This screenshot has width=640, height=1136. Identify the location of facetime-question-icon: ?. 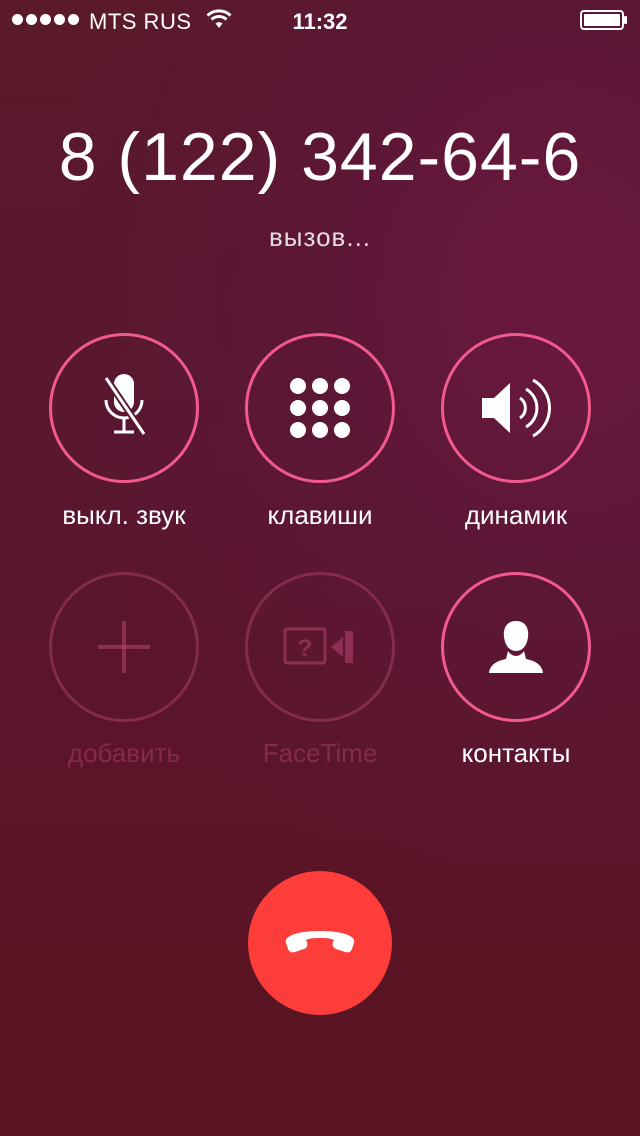
(318, 646).